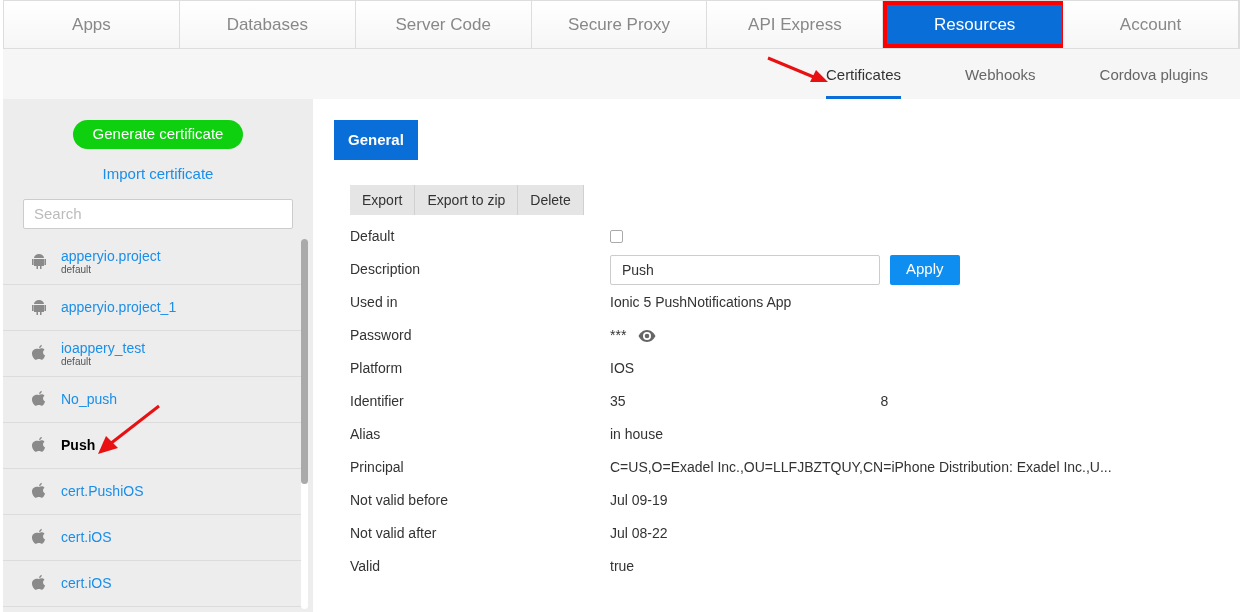 The height and width of the screenshot is (612, 1243). Describe the element at coordinates (394, 533) in the screenshot. I see `field-label: Not valid after` at that location.